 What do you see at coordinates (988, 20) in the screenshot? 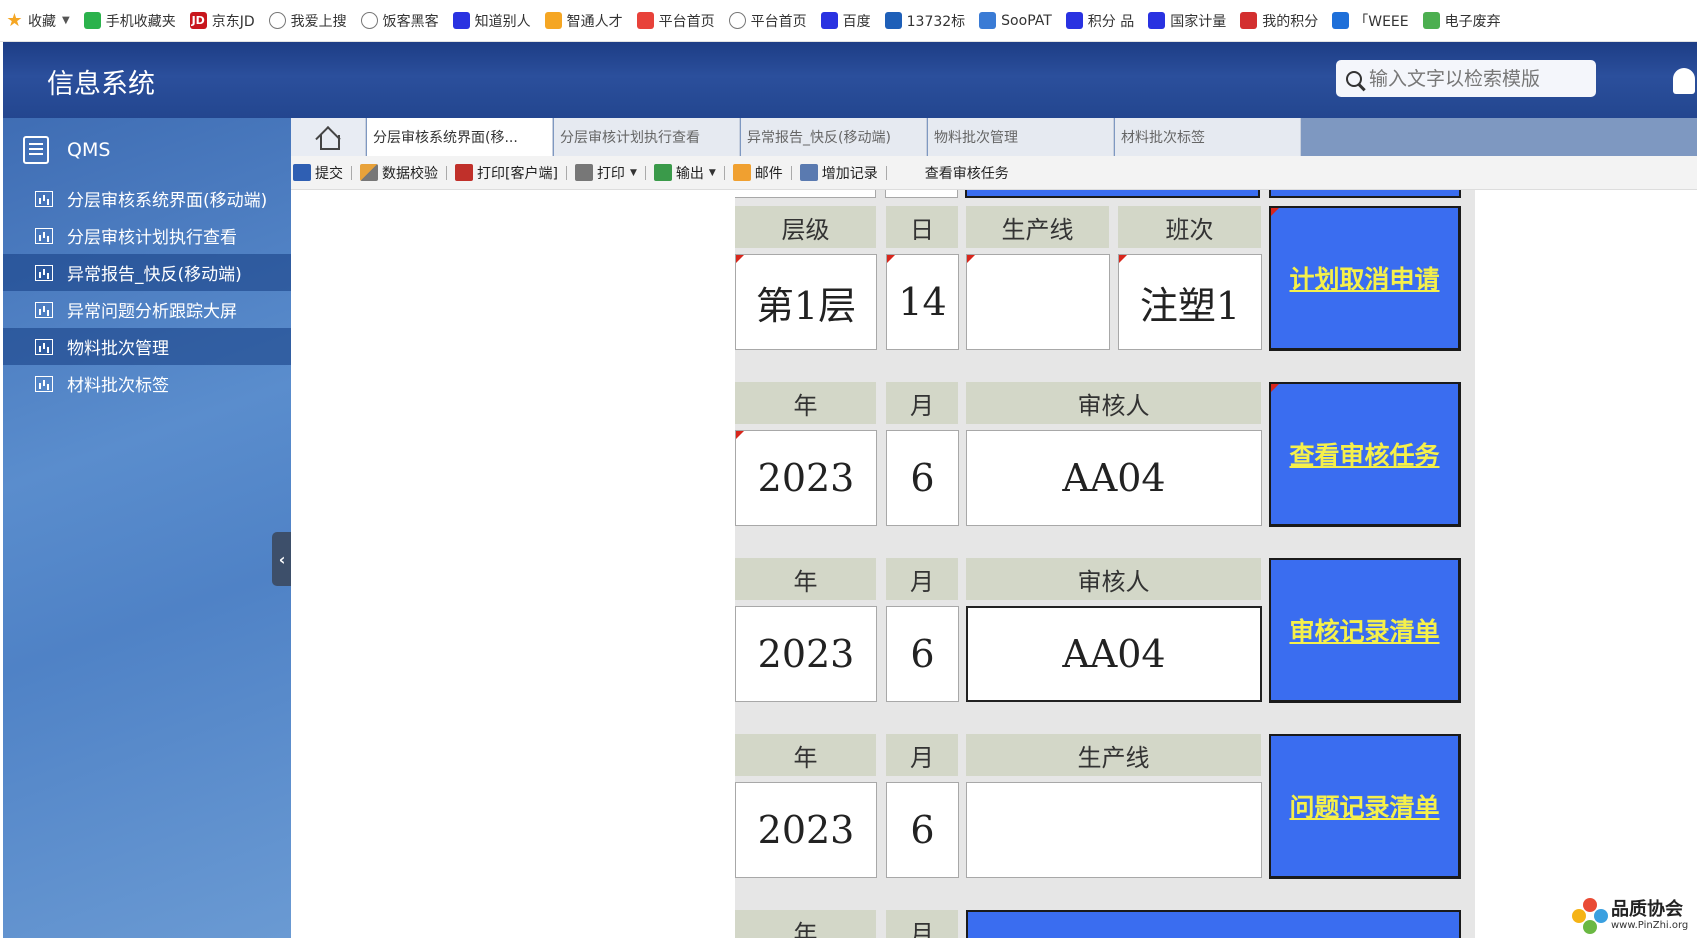
I see `soopat-icon` at bounding box center [988, 20].